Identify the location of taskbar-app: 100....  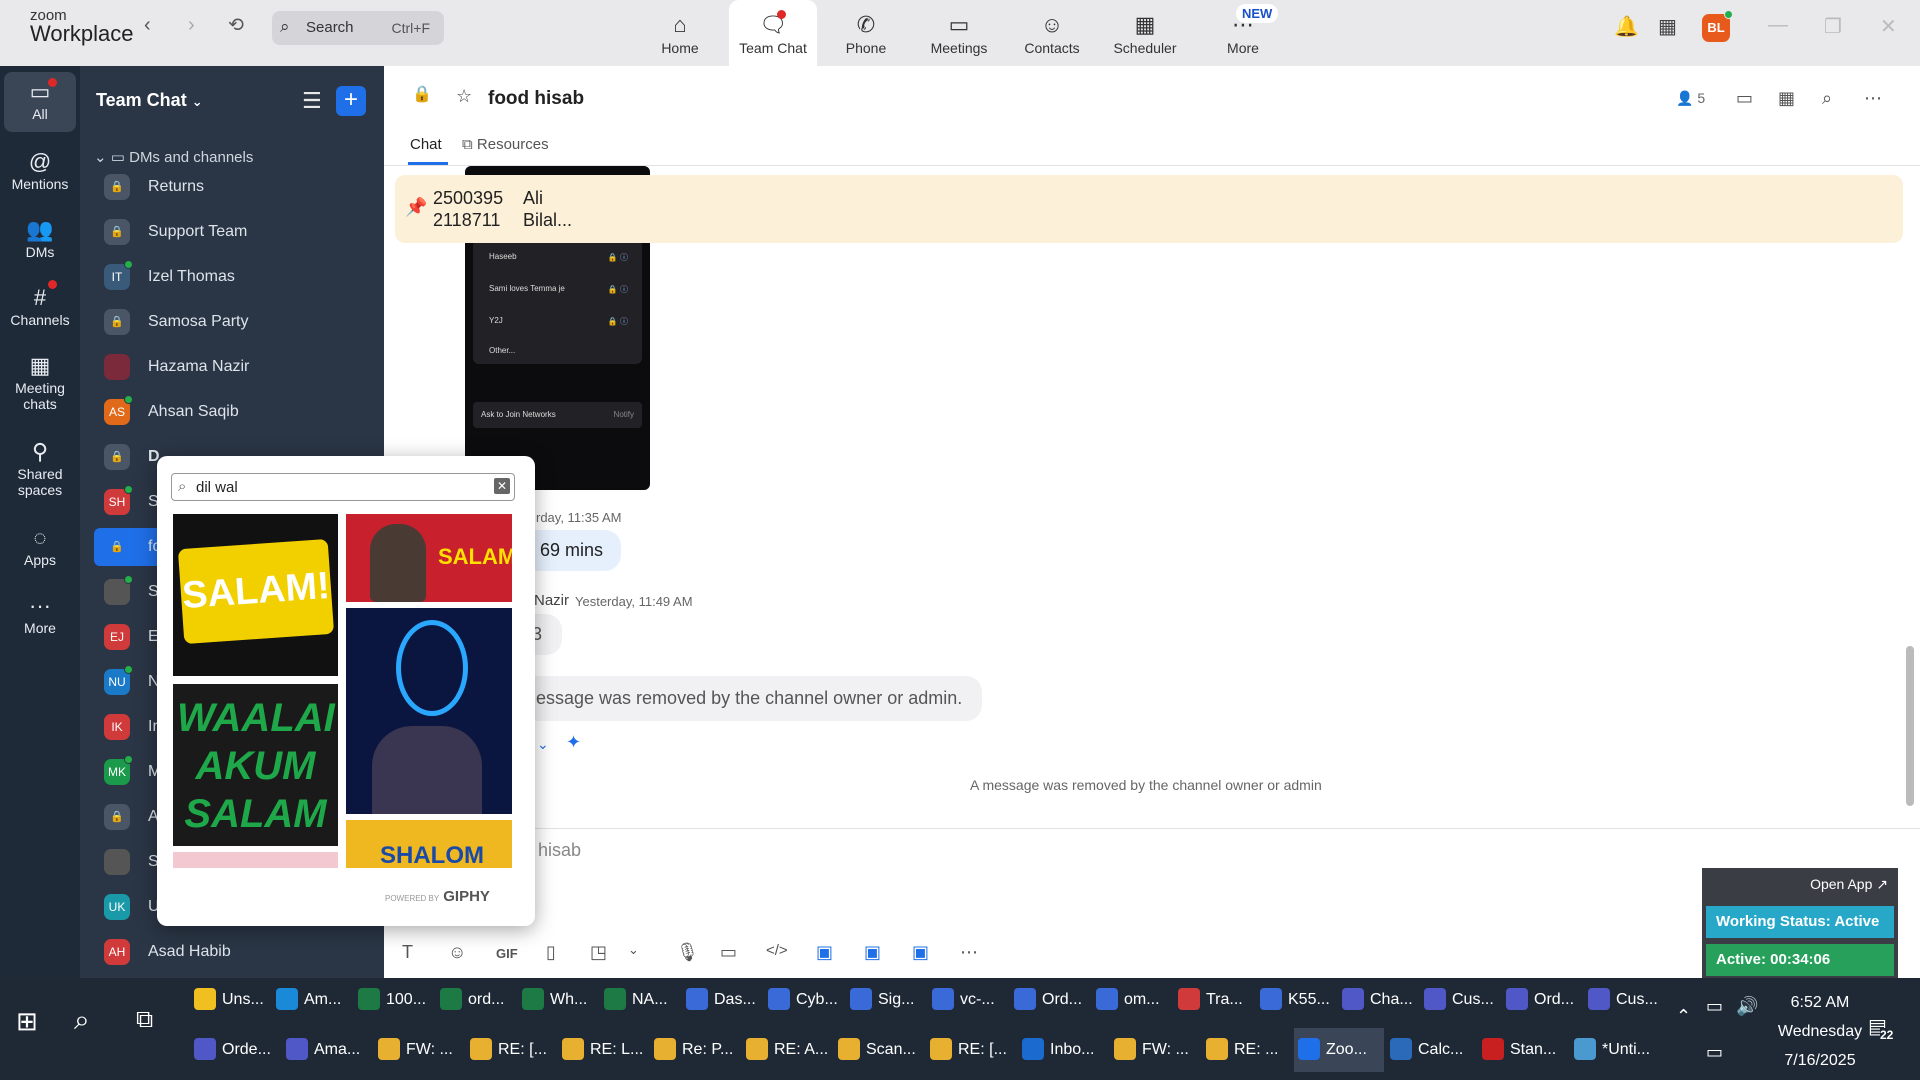
(394, 1000).